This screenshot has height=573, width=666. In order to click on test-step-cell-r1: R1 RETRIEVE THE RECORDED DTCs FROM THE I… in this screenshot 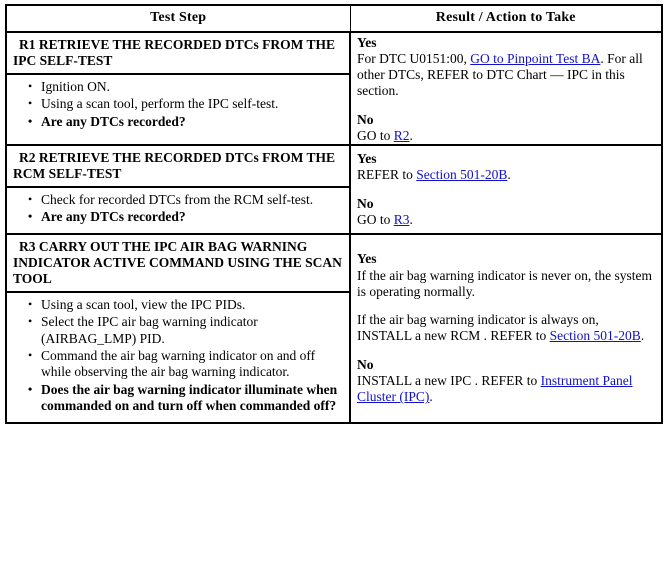, I will do `click(178, 89)`.